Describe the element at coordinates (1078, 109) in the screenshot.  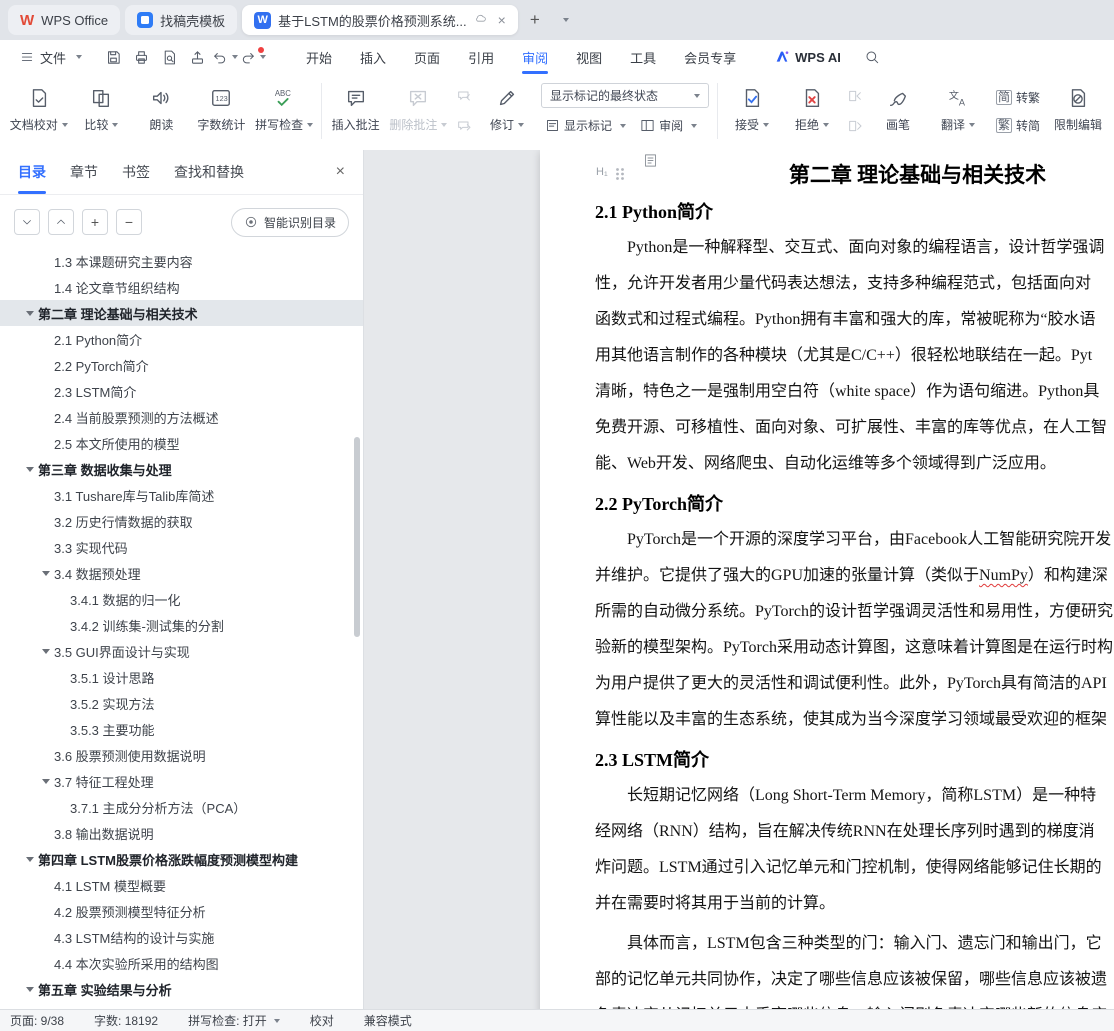
I see `restrict-editing-button: 限制编辑` at that location.